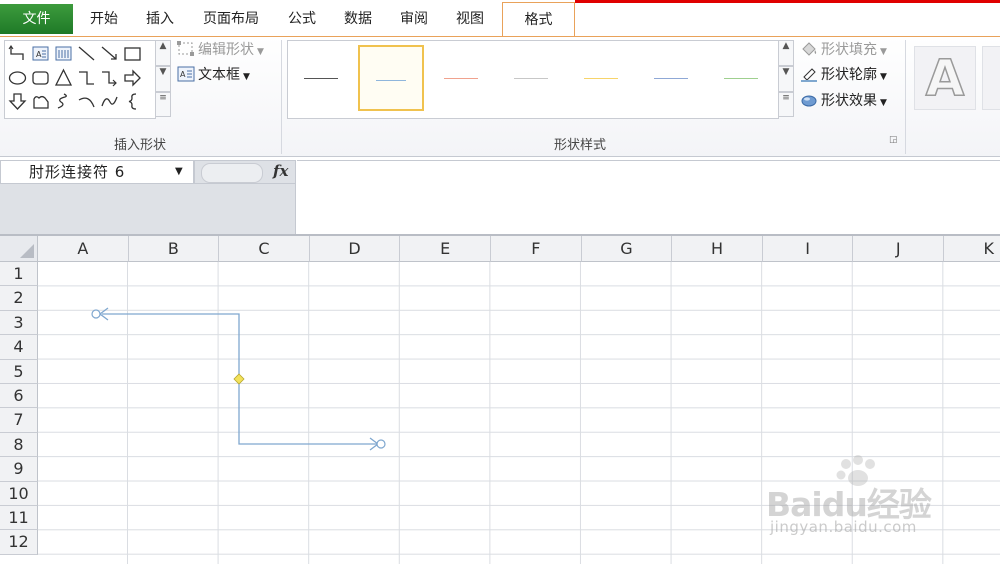 This screenshot has height=564, width=1000. I want to click on shape-effects-icon, so click(809, 100).